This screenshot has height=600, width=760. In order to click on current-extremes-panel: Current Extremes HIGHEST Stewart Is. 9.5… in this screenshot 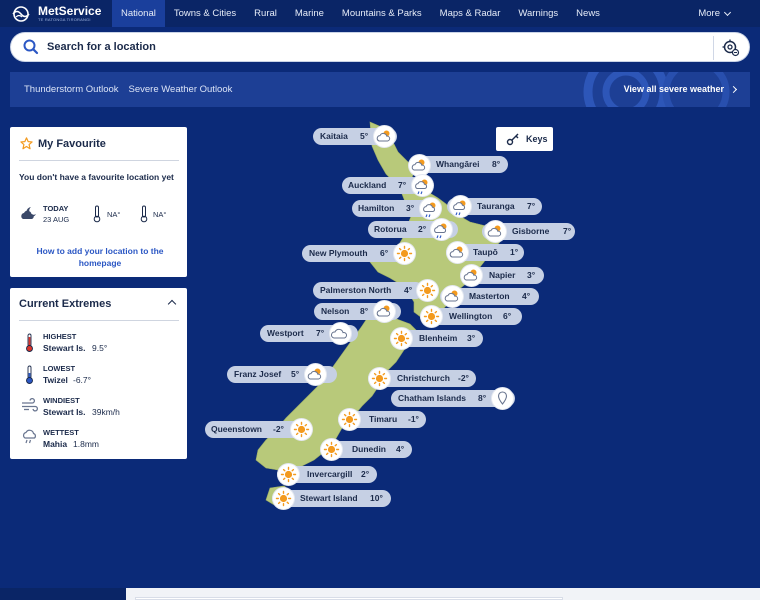, I will do `click(98, 373)`.